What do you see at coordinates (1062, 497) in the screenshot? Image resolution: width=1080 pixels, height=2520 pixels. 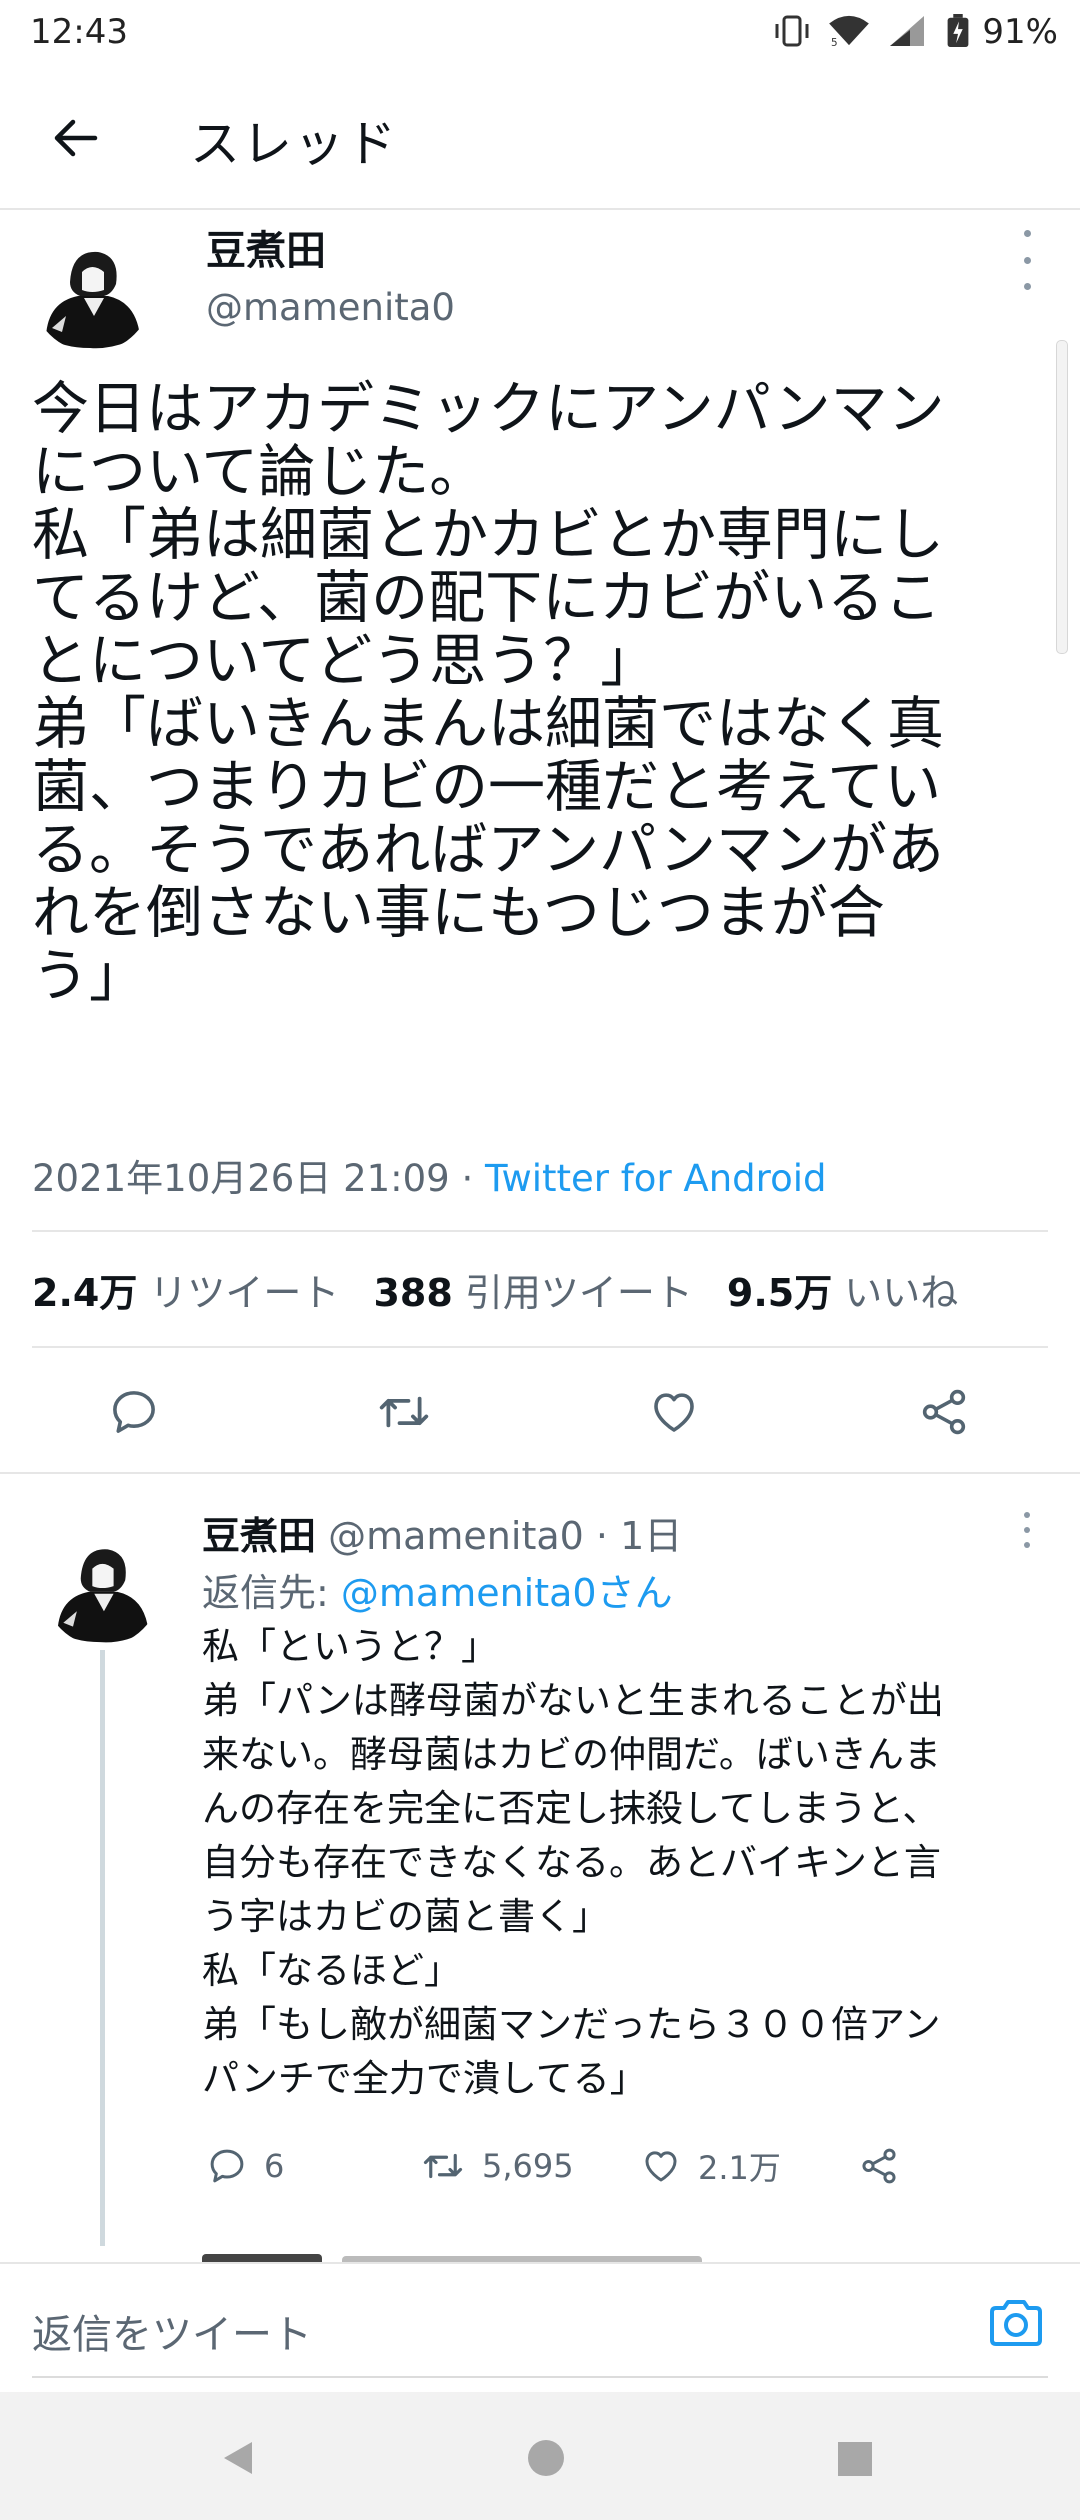 I see `scrollbar` at bounding box center [1062, 497].